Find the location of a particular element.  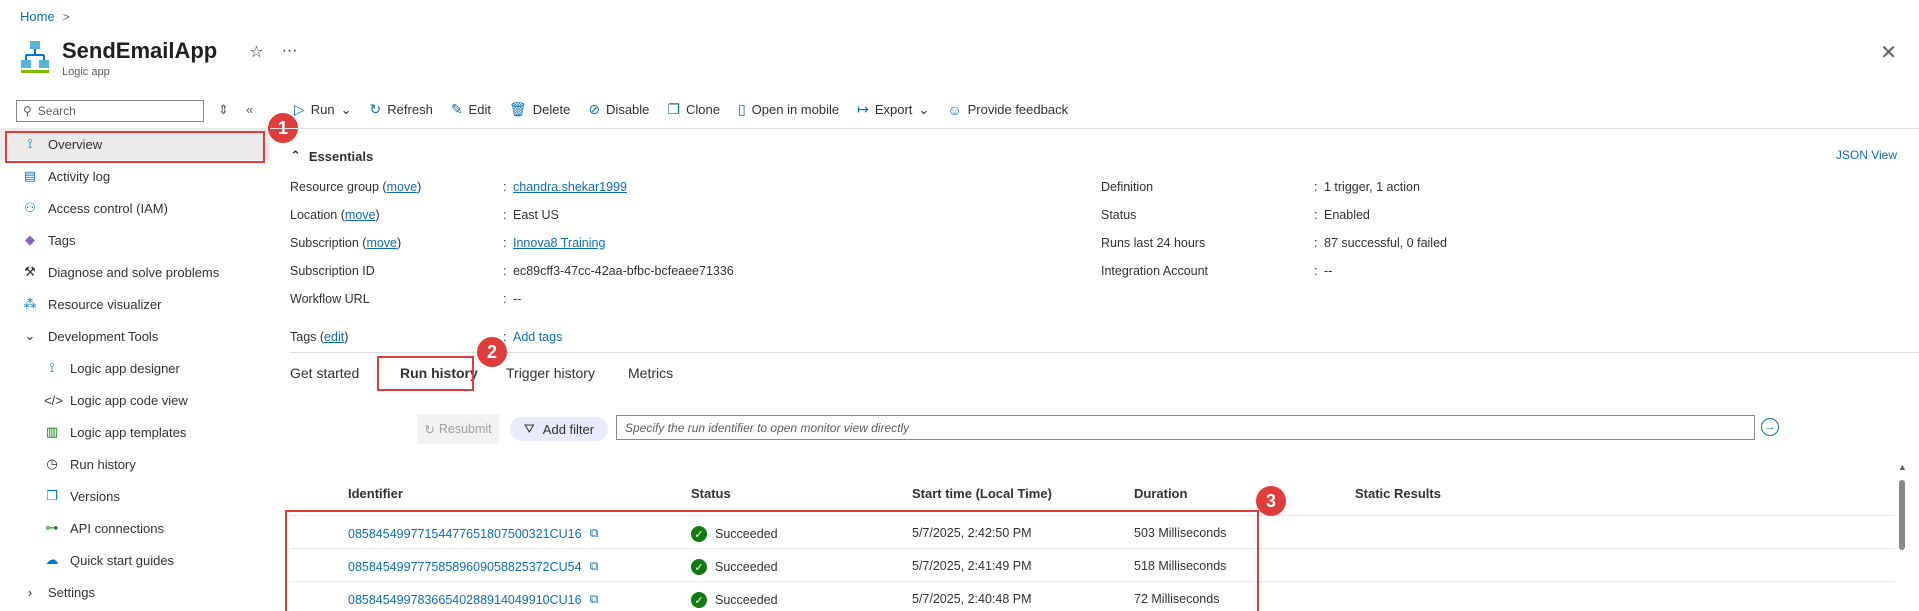

subscription-link: Innova8 Training is located at coordinates (559, 243).